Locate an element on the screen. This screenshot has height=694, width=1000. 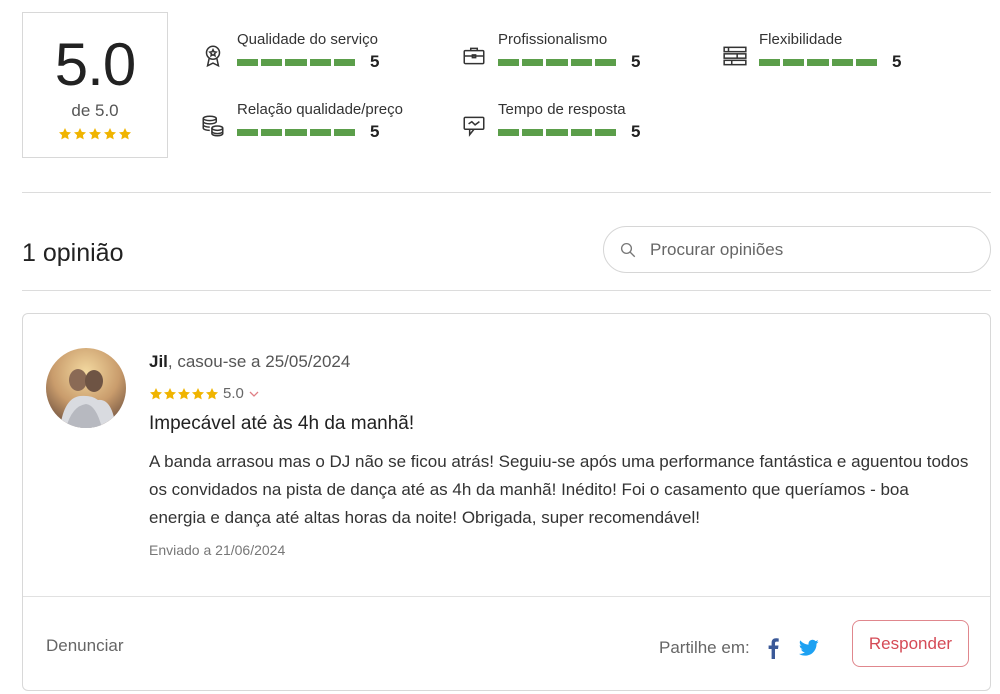
chevron-down-icon is located at coordinates (254, 394).